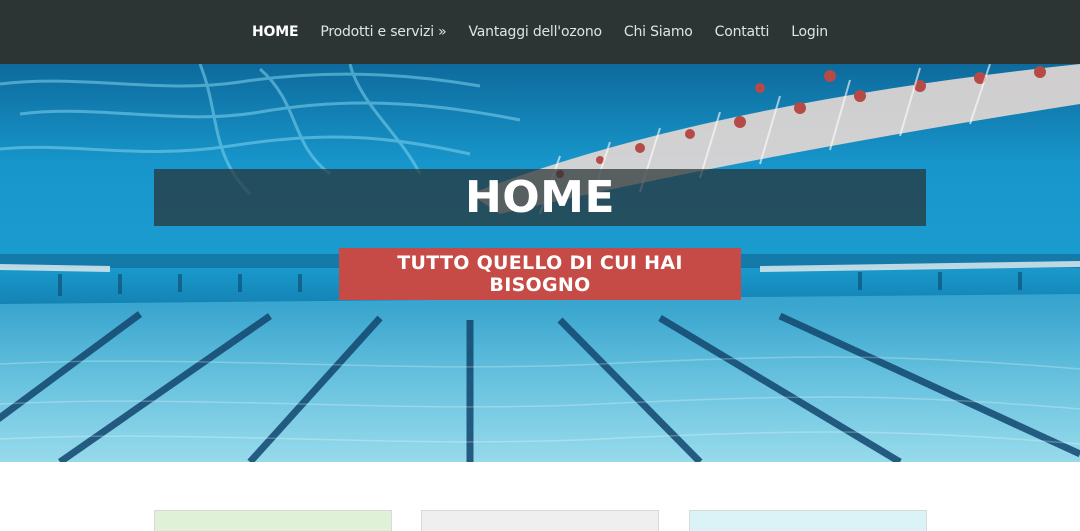  What do you see at coordinates (742, 32) in the screenshot?
I see `nav-item-contatti: Contatti` at bounding box center [742, 32].